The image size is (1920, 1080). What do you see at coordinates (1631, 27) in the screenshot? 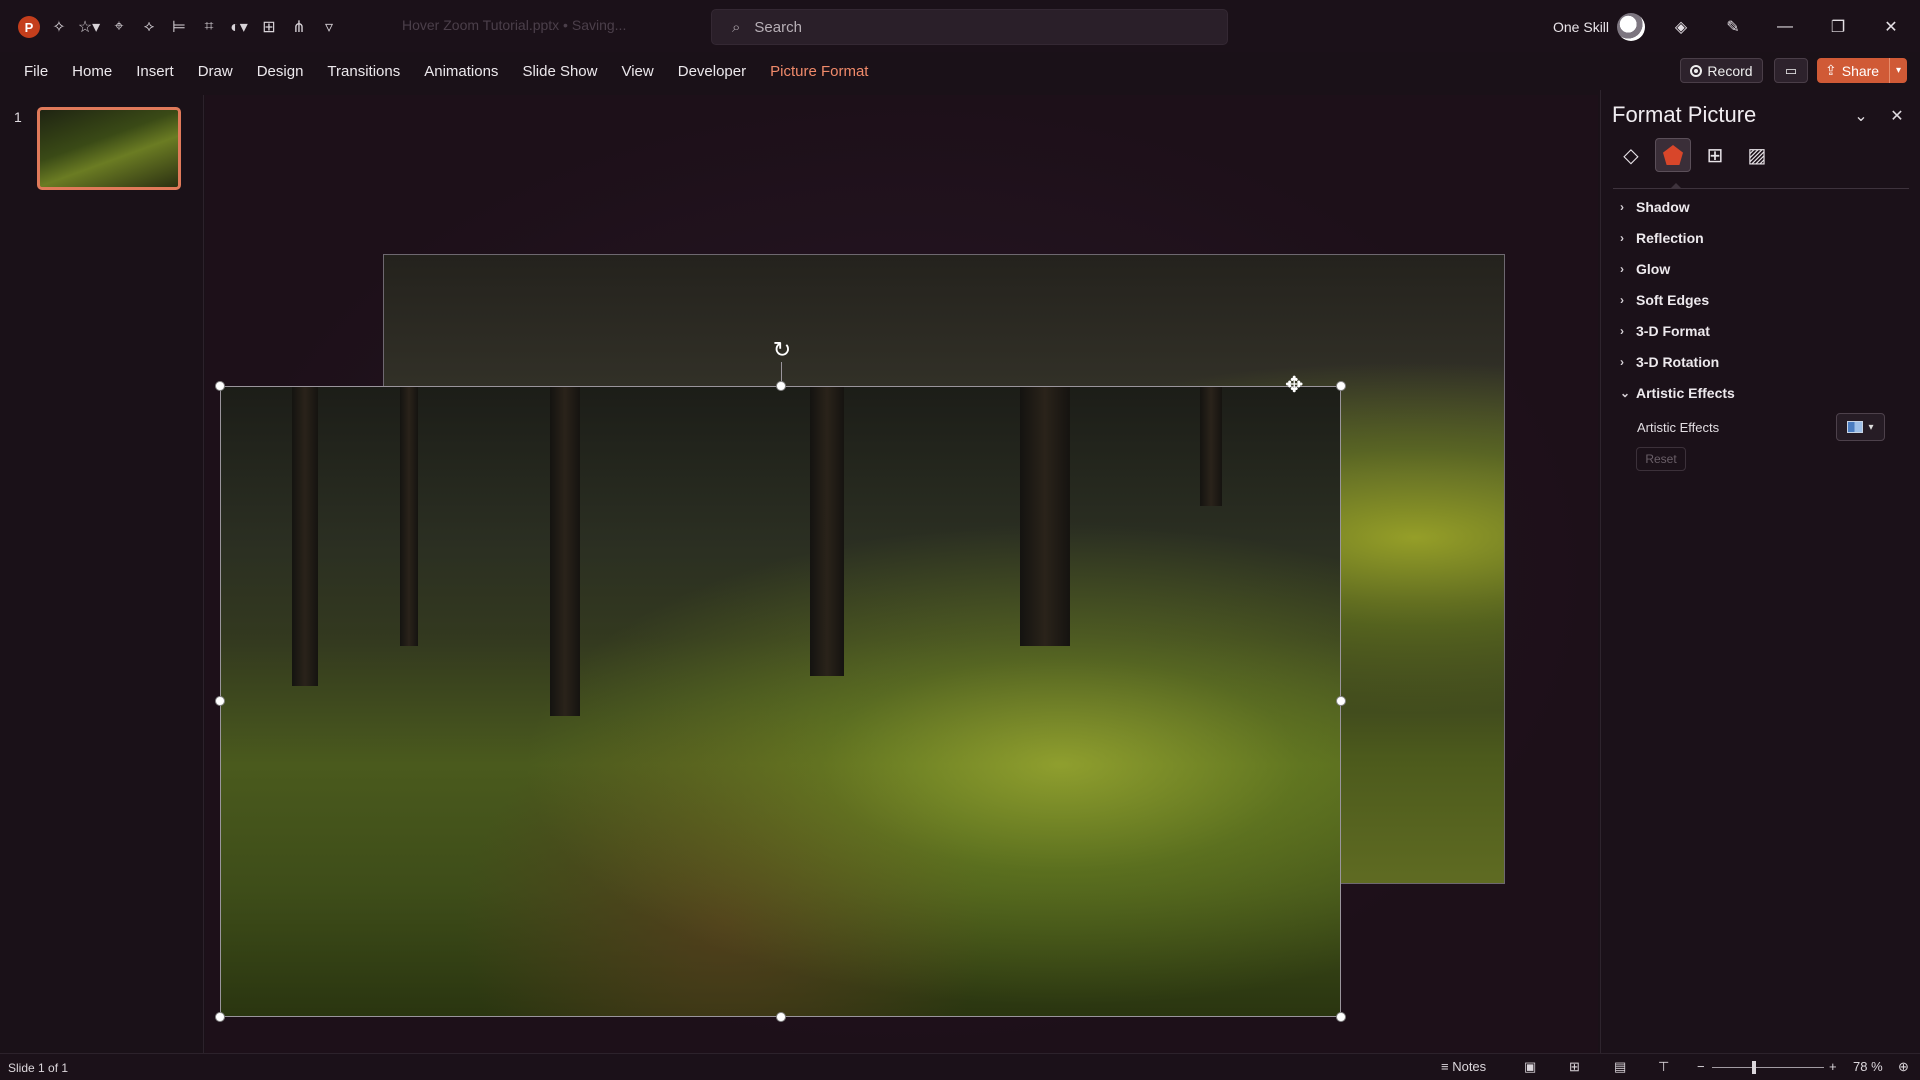
I see `avatar` at bounding box center [1631, 27].